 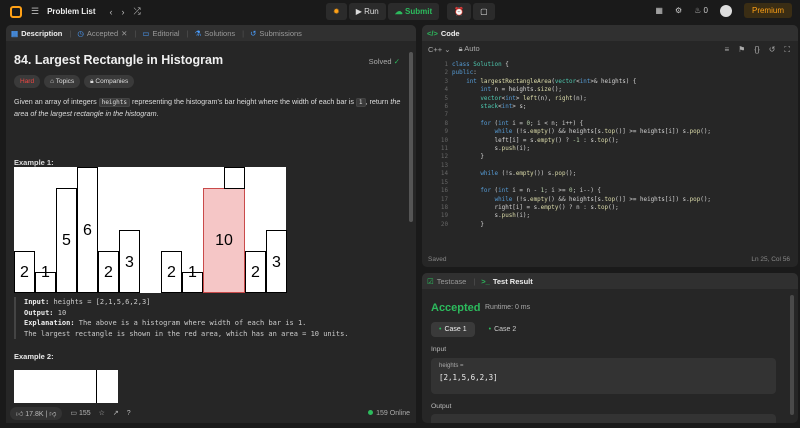 What do you see at coordinates (477, 329) in the screenshot?
I see `case-tabs: Case 1 Case 2` at bounding box center [477, 329].